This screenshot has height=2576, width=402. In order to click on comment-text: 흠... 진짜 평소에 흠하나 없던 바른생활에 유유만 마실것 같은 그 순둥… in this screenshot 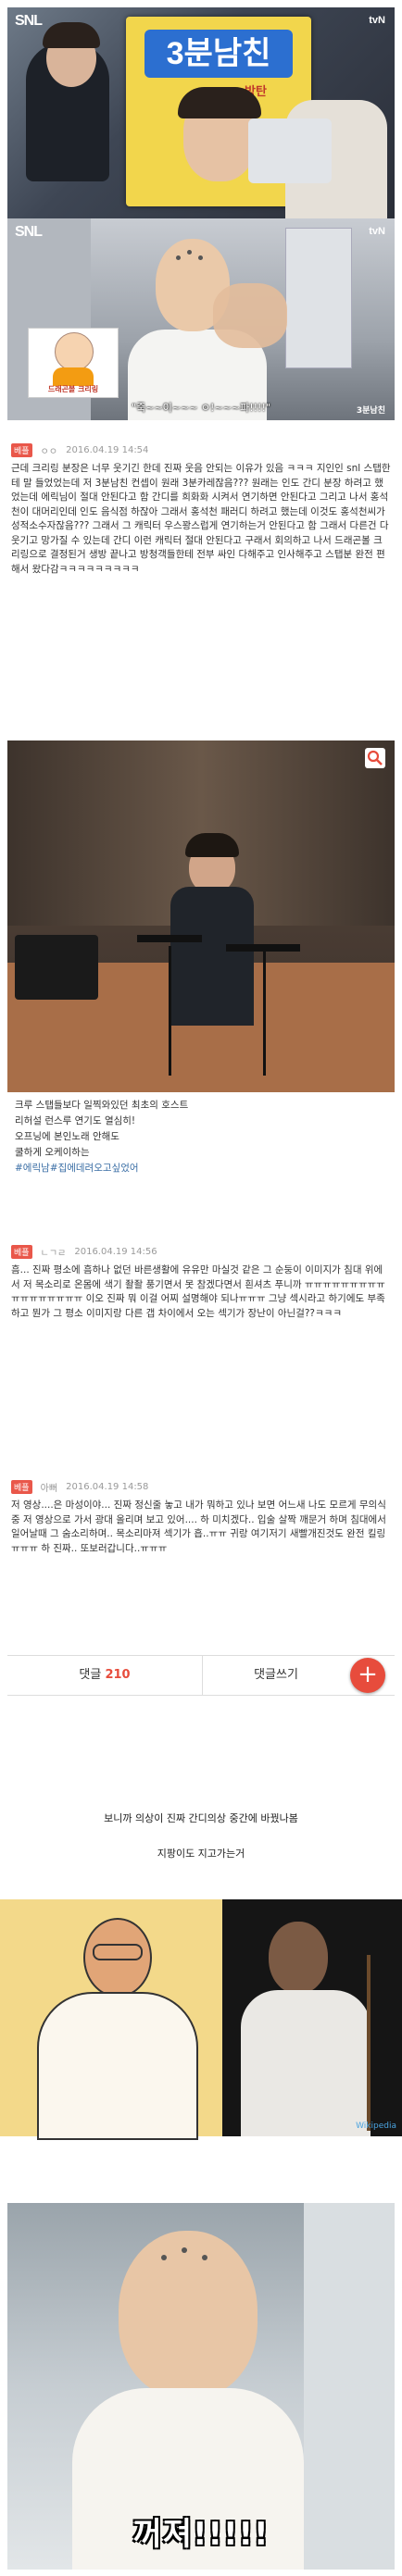, I will do `click(198, 1291)`.